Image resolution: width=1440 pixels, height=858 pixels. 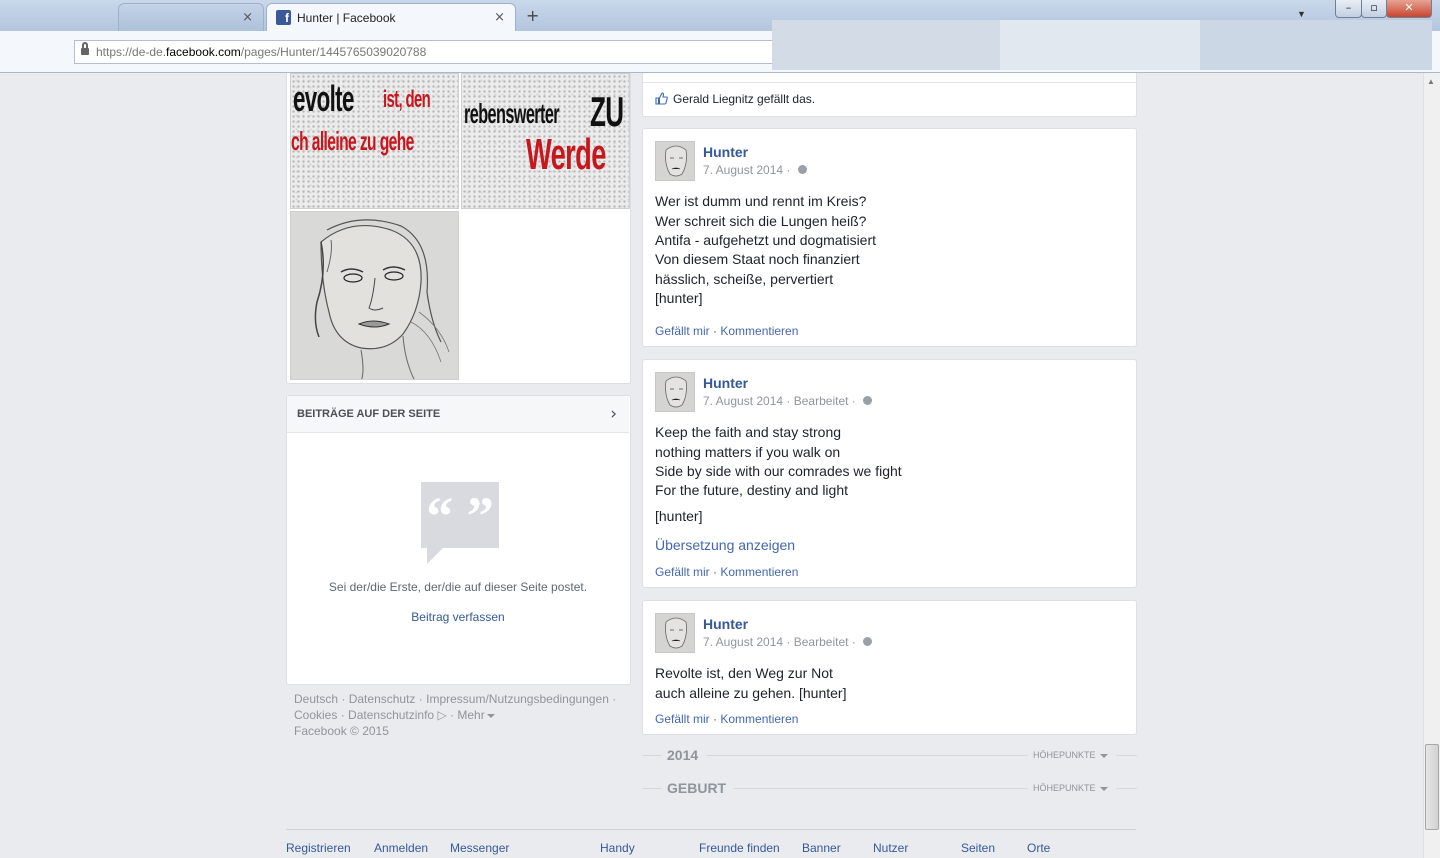 What do you see at coordinates (401, 848) in the screenshot?
I see `bottom-link-anmelden: Anmelden` at bounding box center [401, 848].